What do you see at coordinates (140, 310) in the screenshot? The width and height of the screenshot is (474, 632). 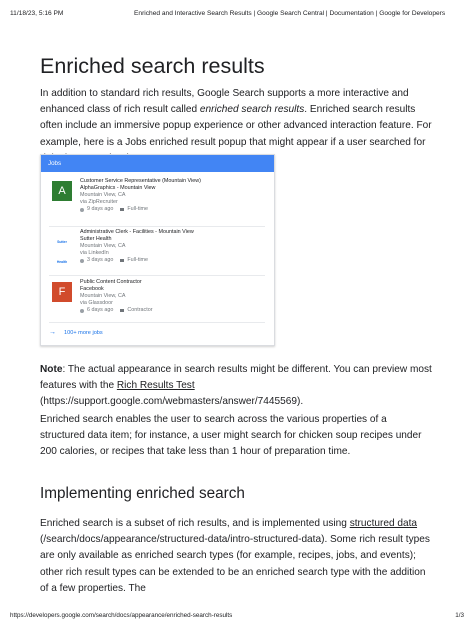 I see `job-type: Contractor` at bounding box center [140, 310].